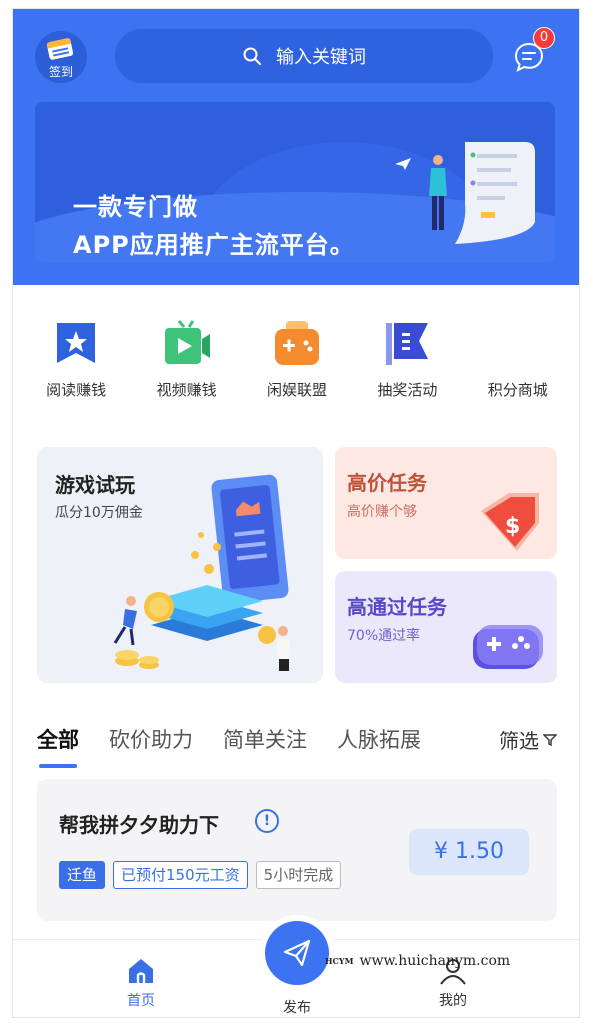 The height and width of the screenshot is (1024, 590). I want to click on home-icon, so click(141, 971).